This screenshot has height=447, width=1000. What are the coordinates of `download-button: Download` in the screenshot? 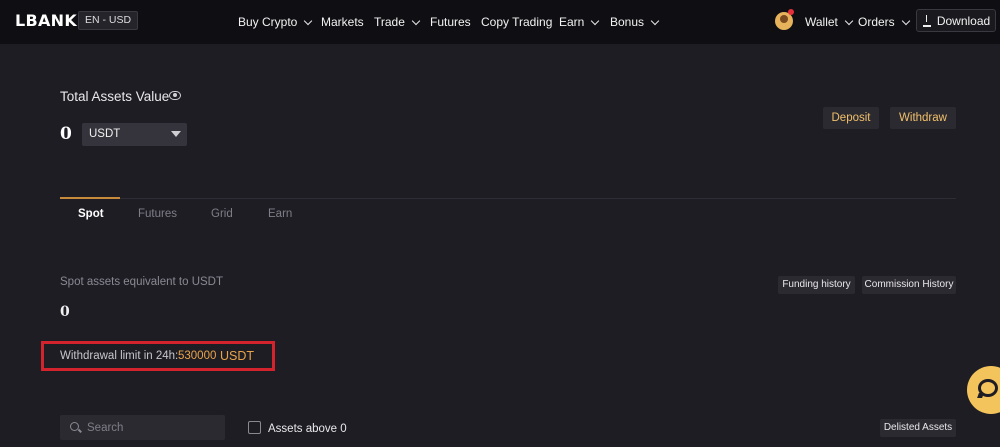 It's located at (956, 20).